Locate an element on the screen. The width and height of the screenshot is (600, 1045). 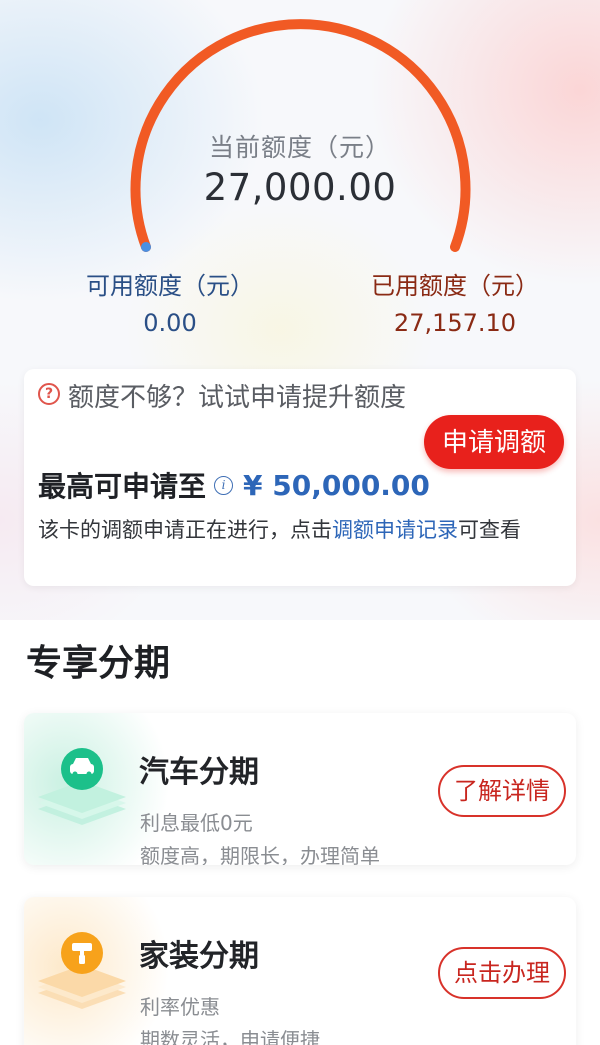
home-installment-card: 家装分期 利率优惠 期数灵活，申请便捷 点击办理 is located at coordinates (300, 971).